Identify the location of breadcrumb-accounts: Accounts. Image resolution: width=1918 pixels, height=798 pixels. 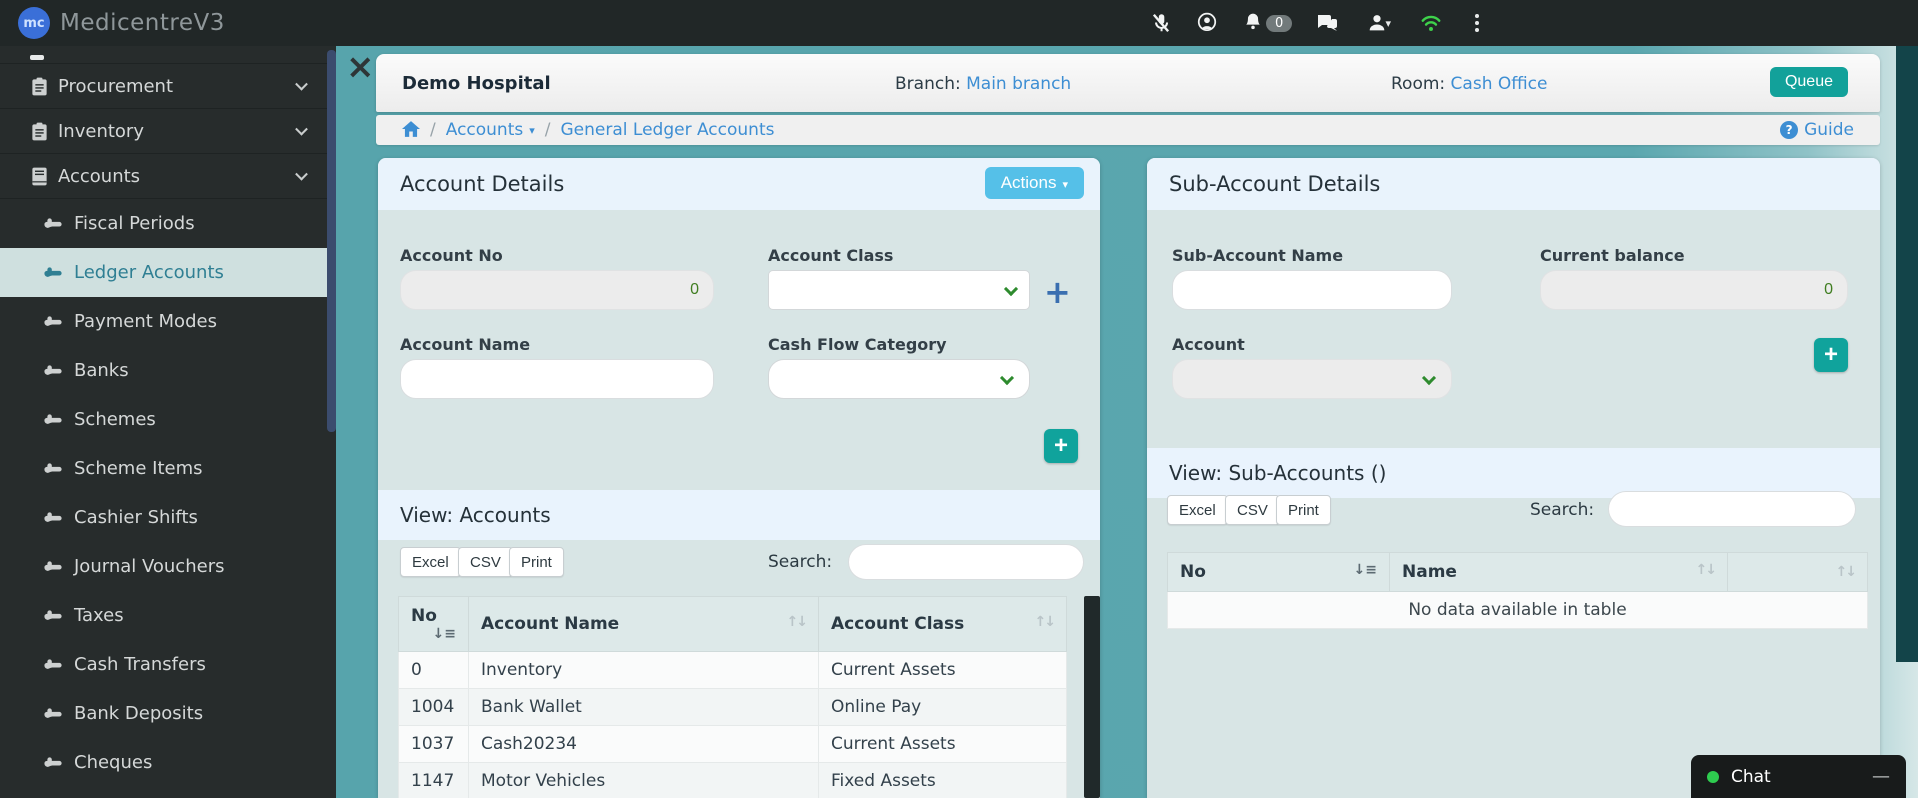
(485, 130).